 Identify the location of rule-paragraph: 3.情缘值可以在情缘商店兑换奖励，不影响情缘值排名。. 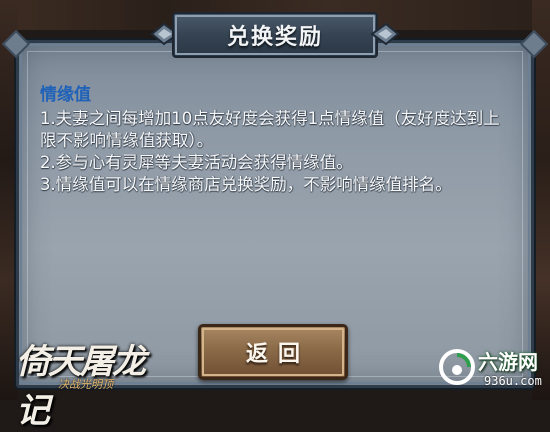
(246, 184).